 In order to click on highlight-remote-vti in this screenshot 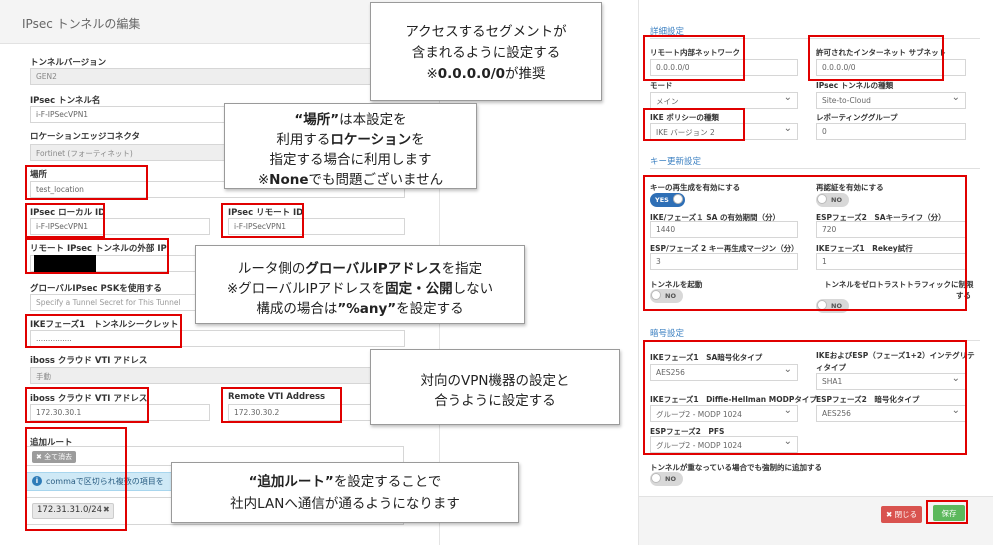, I will do `click(281, 405)`.